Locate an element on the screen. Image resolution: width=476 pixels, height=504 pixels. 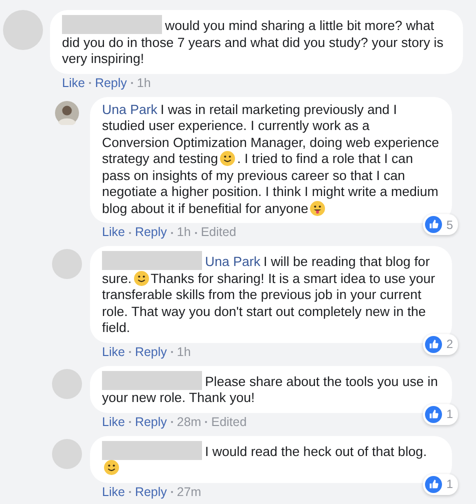
comment-text: I would read the heck out of that blog. is located at coordinates (271, 458).